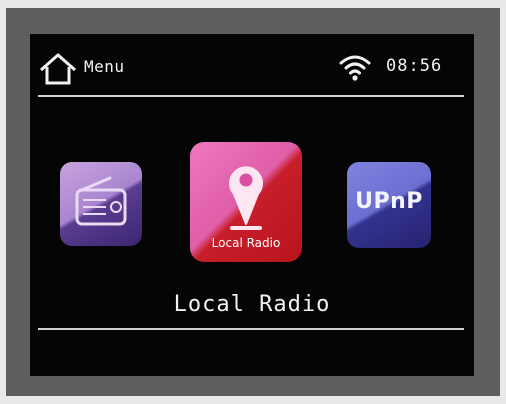  What do you see at coordinates (355, 68) in the screenshot?
I see `wifi-icon` at bounding box center [355, 68].